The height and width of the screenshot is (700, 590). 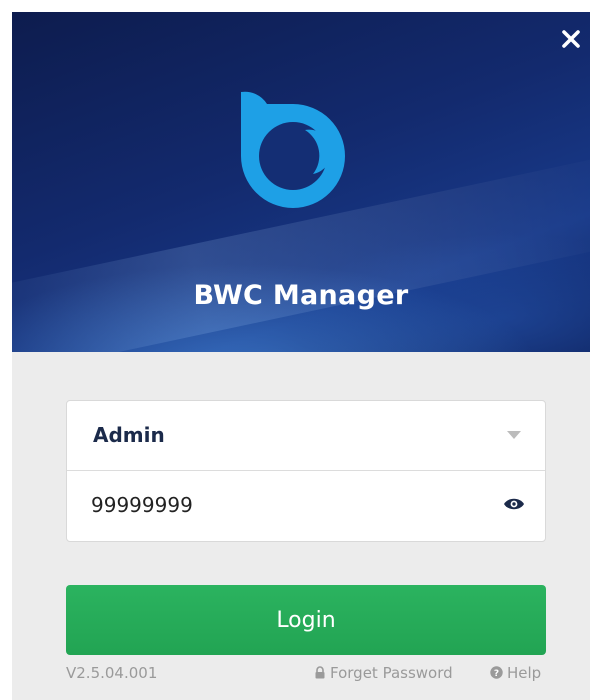 I want to click on forgot-password-label: Forget Password, so click(x=391, y=673).